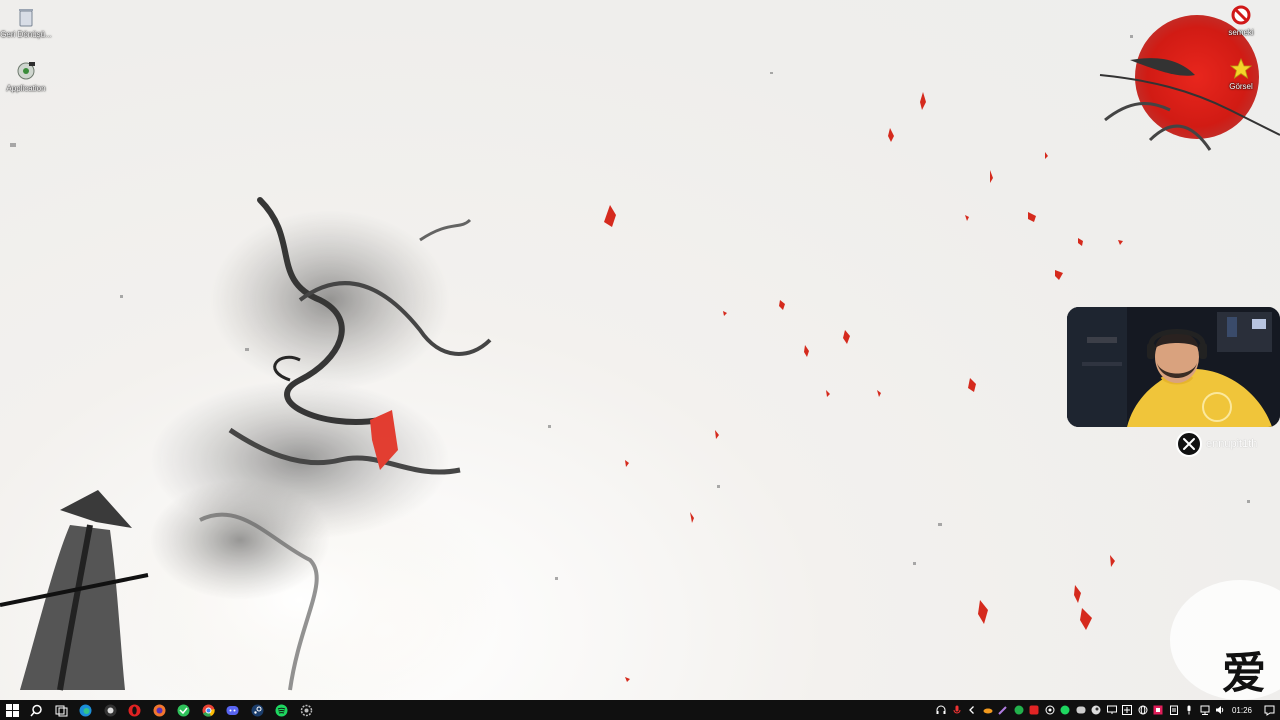  I want to click on tray-microphone, so click(957, 710).